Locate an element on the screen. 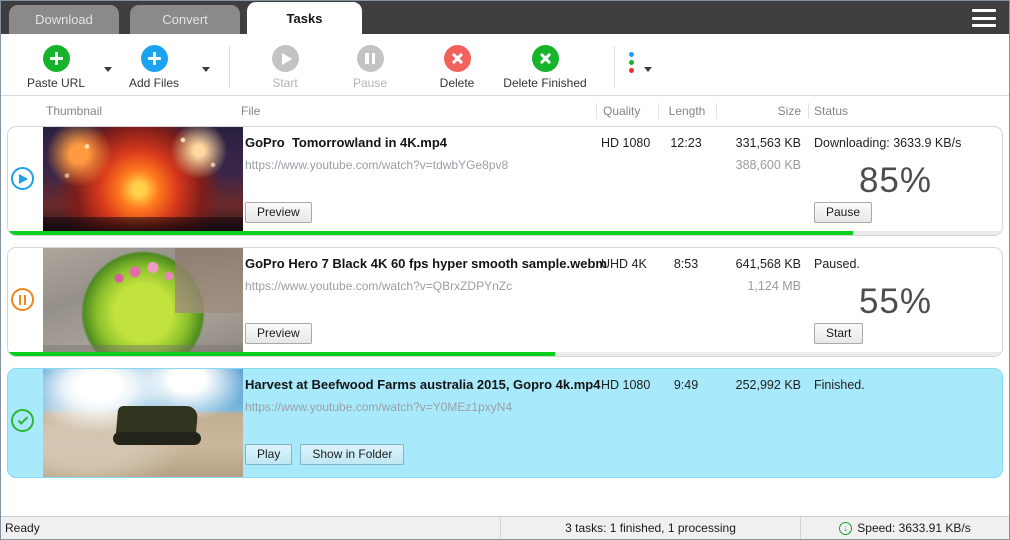 Image resolution: width=1010 pixels, height=540 pixels. header-size: Size is located at coordinates (758, 111).